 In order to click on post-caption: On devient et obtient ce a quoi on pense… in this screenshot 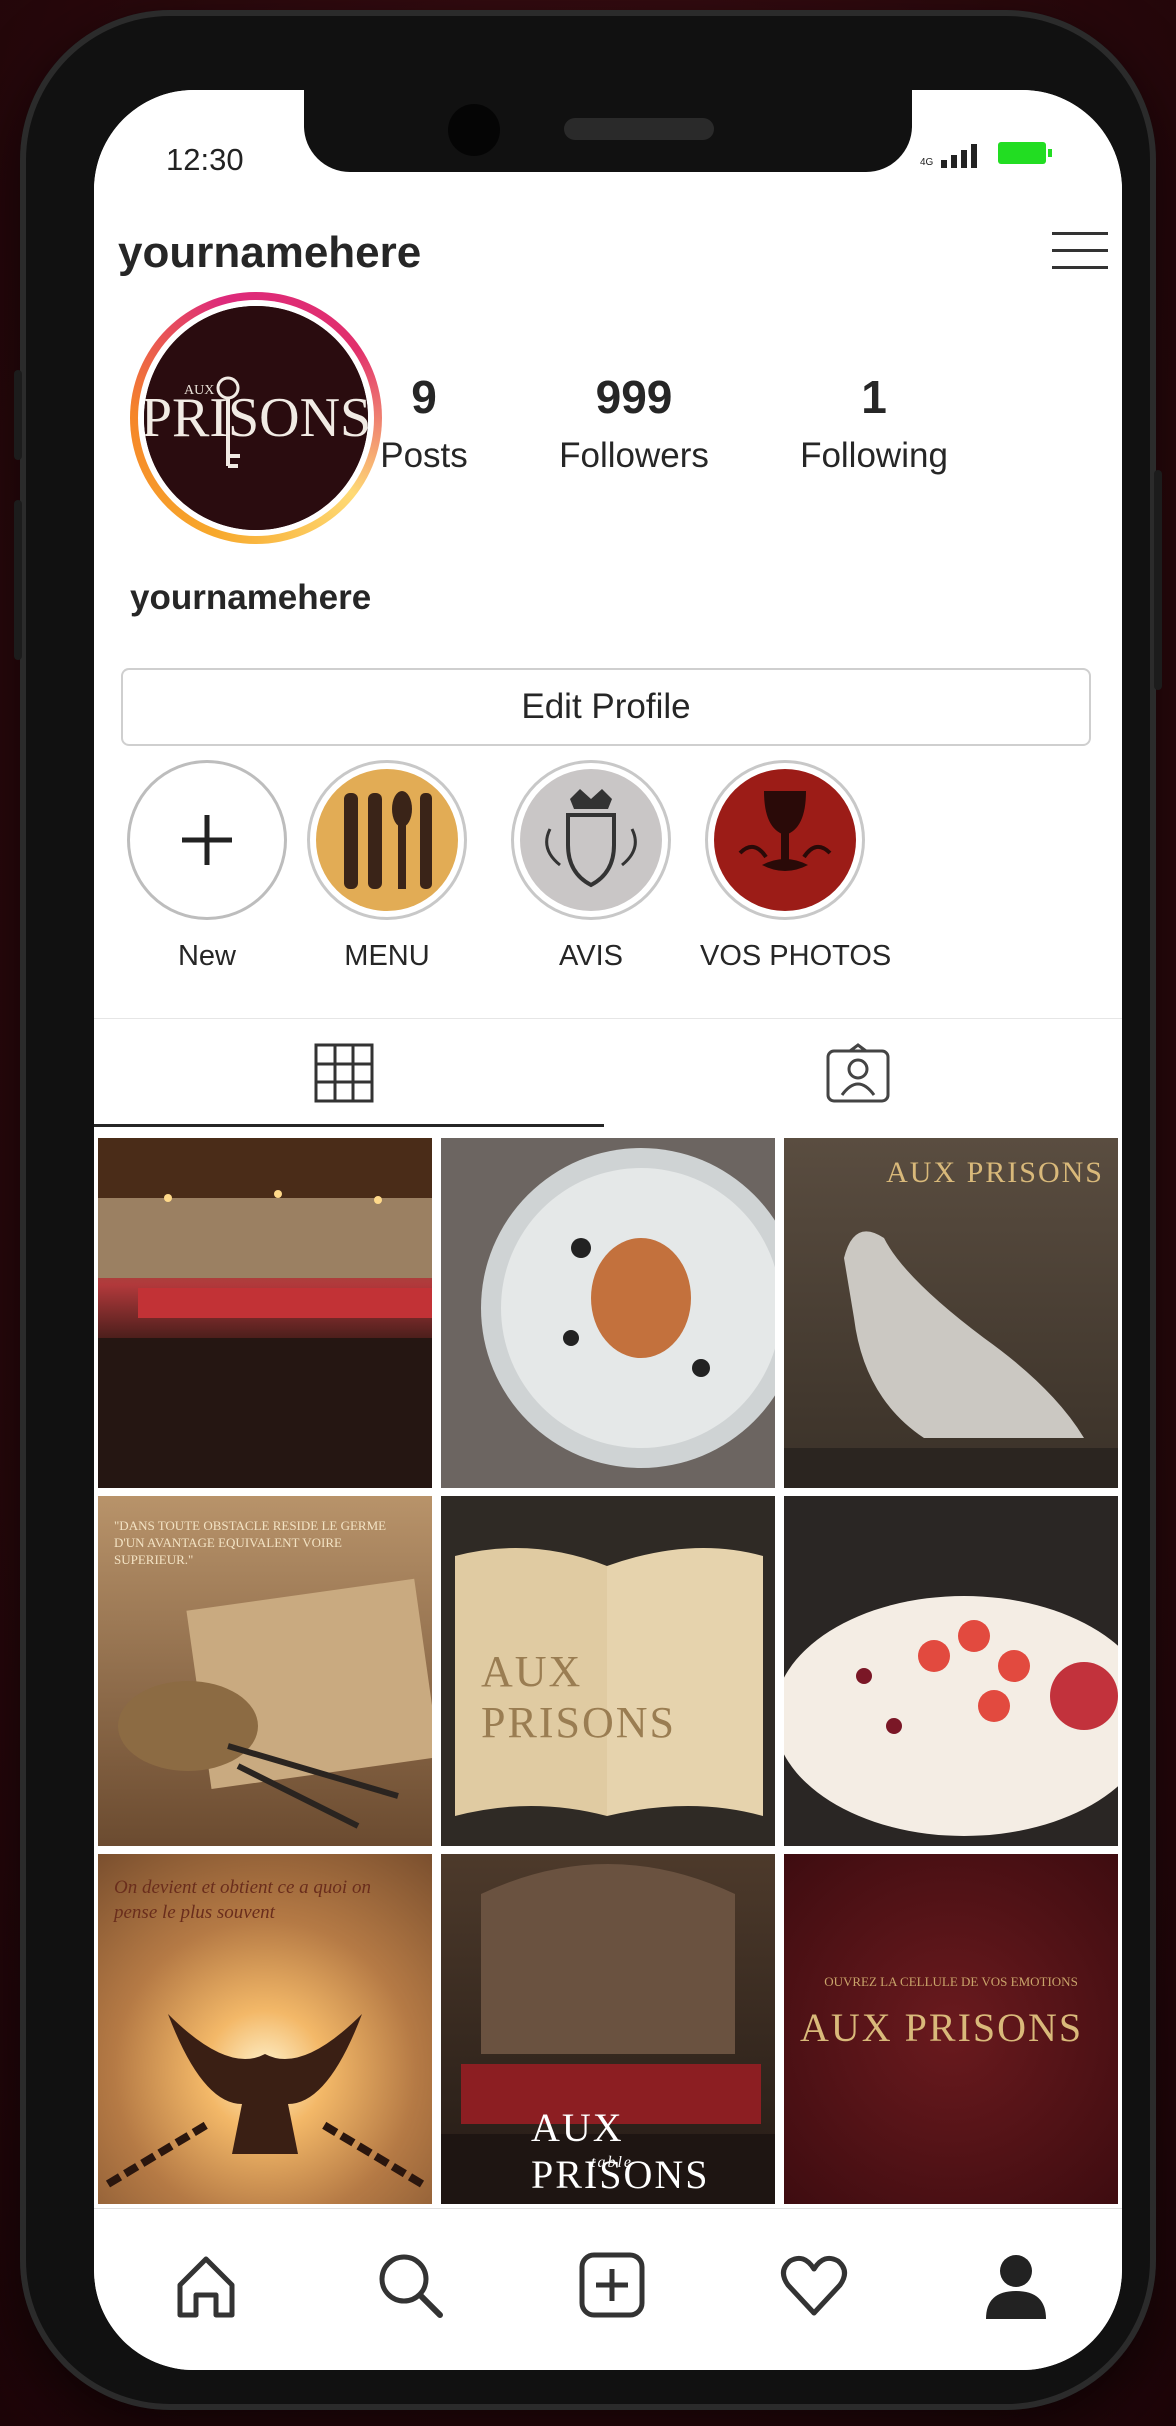, I will do `click(242, 1900)`.